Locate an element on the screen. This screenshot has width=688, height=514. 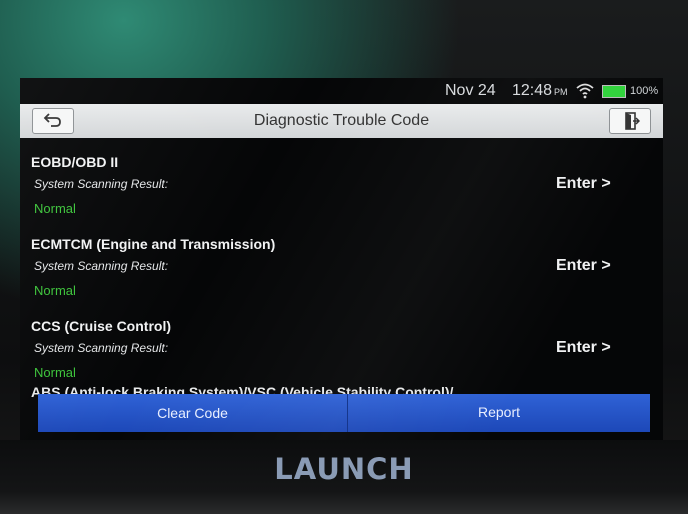
exit-door-icon is located at coordinates (632, 121).